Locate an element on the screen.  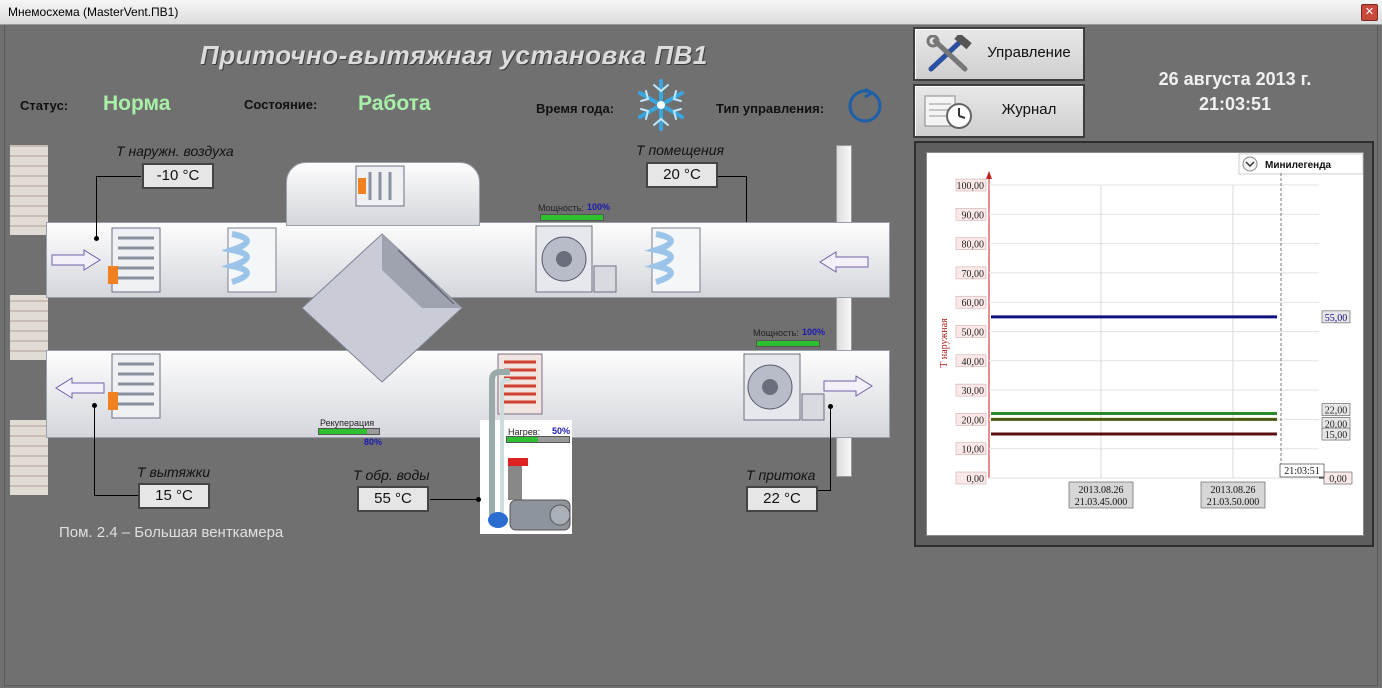
tools-icon is located at coordinates (949, 53).